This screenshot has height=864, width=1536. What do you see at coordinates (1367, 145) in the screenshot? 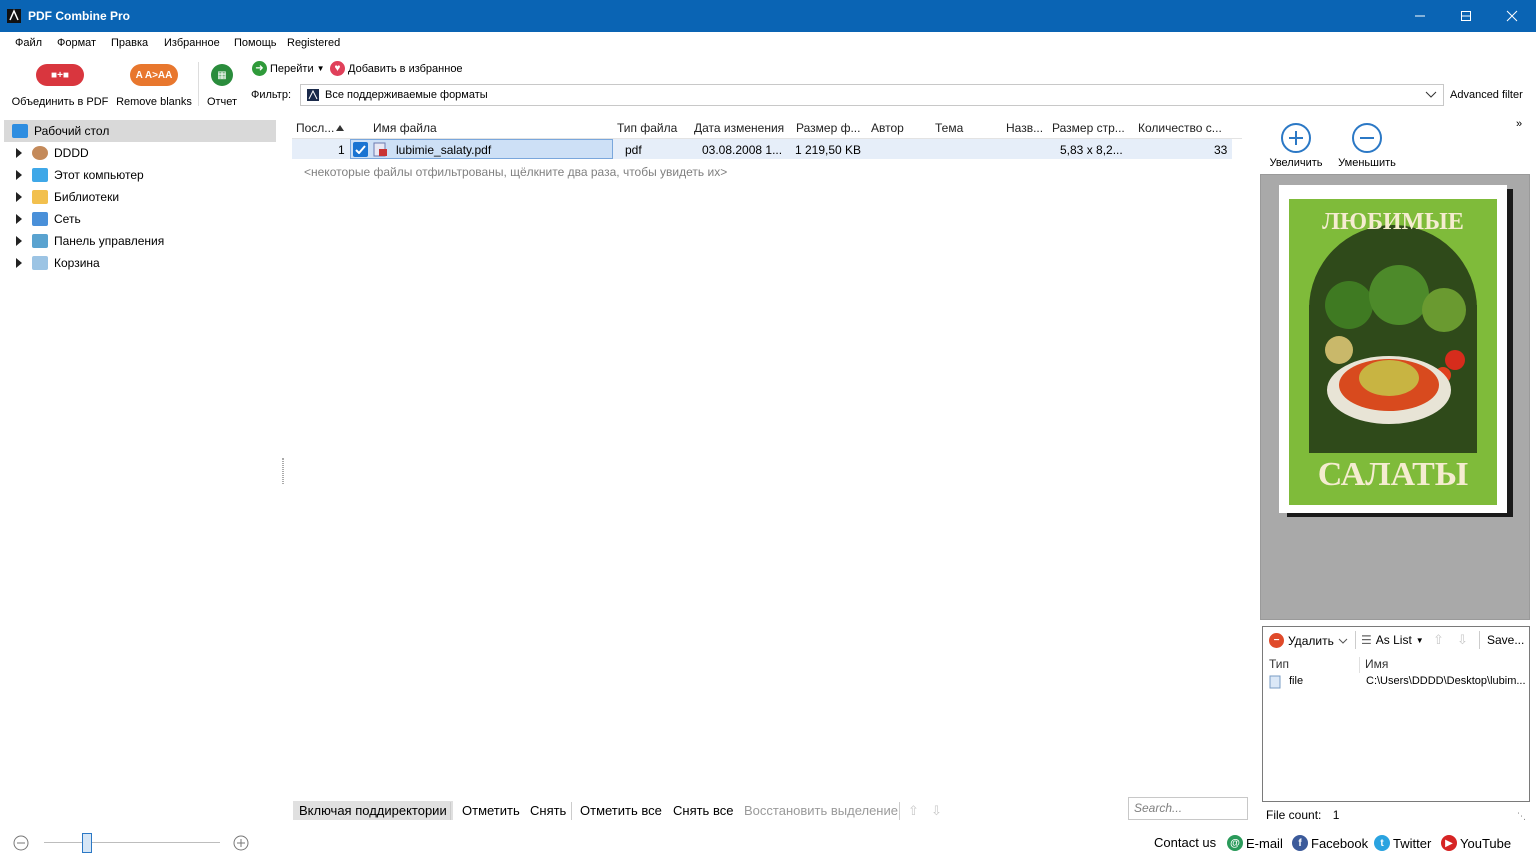
I see `zoom-out-button: Уменьшить` at bounding box center [1367, 145].